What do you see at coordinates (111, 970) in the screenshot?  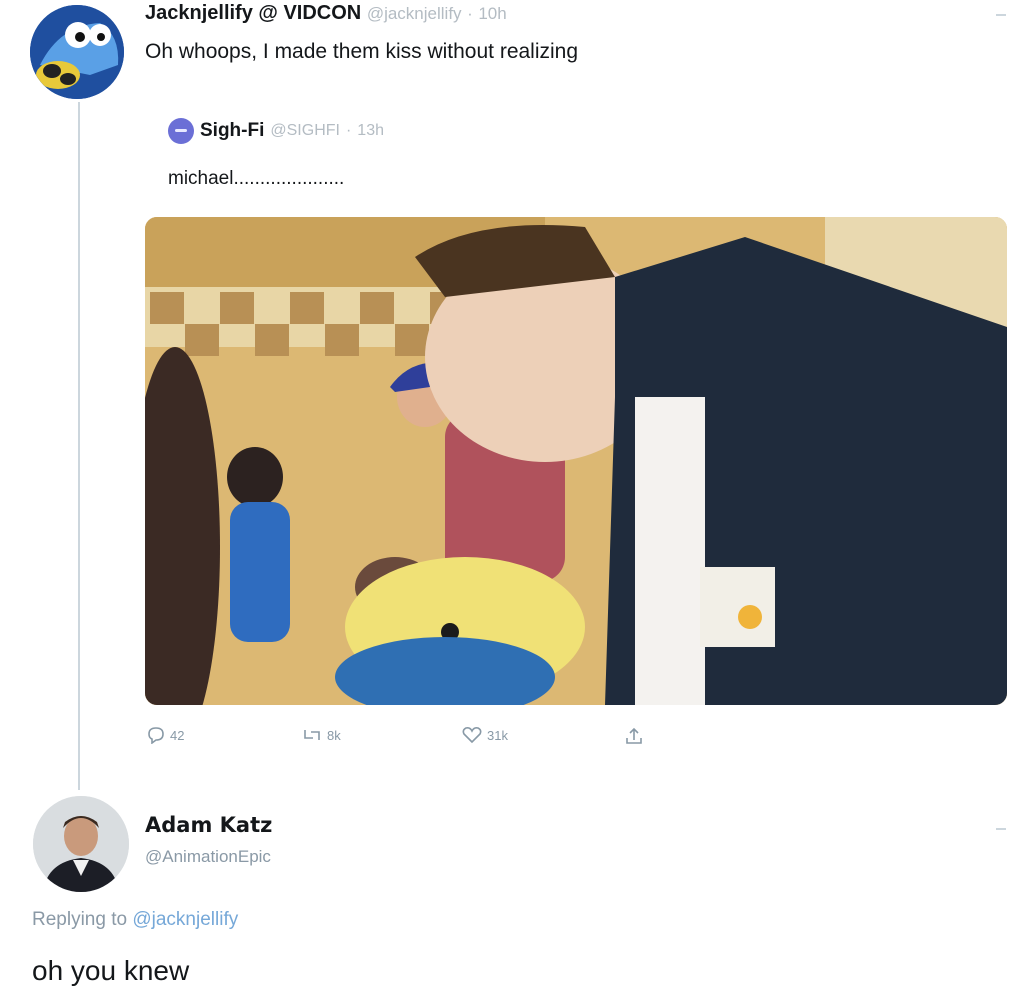 I see `reply-text: oh you knew` at bounding box center [111, 970].